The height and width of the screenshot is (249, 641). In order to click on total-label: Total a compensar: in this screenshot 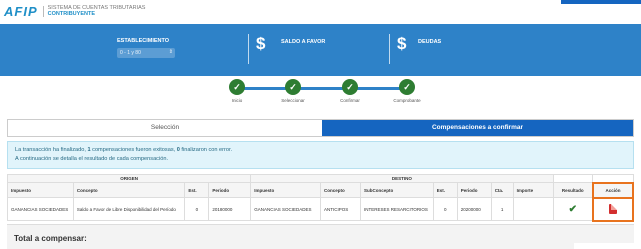, I will do `click(50, 238)`.